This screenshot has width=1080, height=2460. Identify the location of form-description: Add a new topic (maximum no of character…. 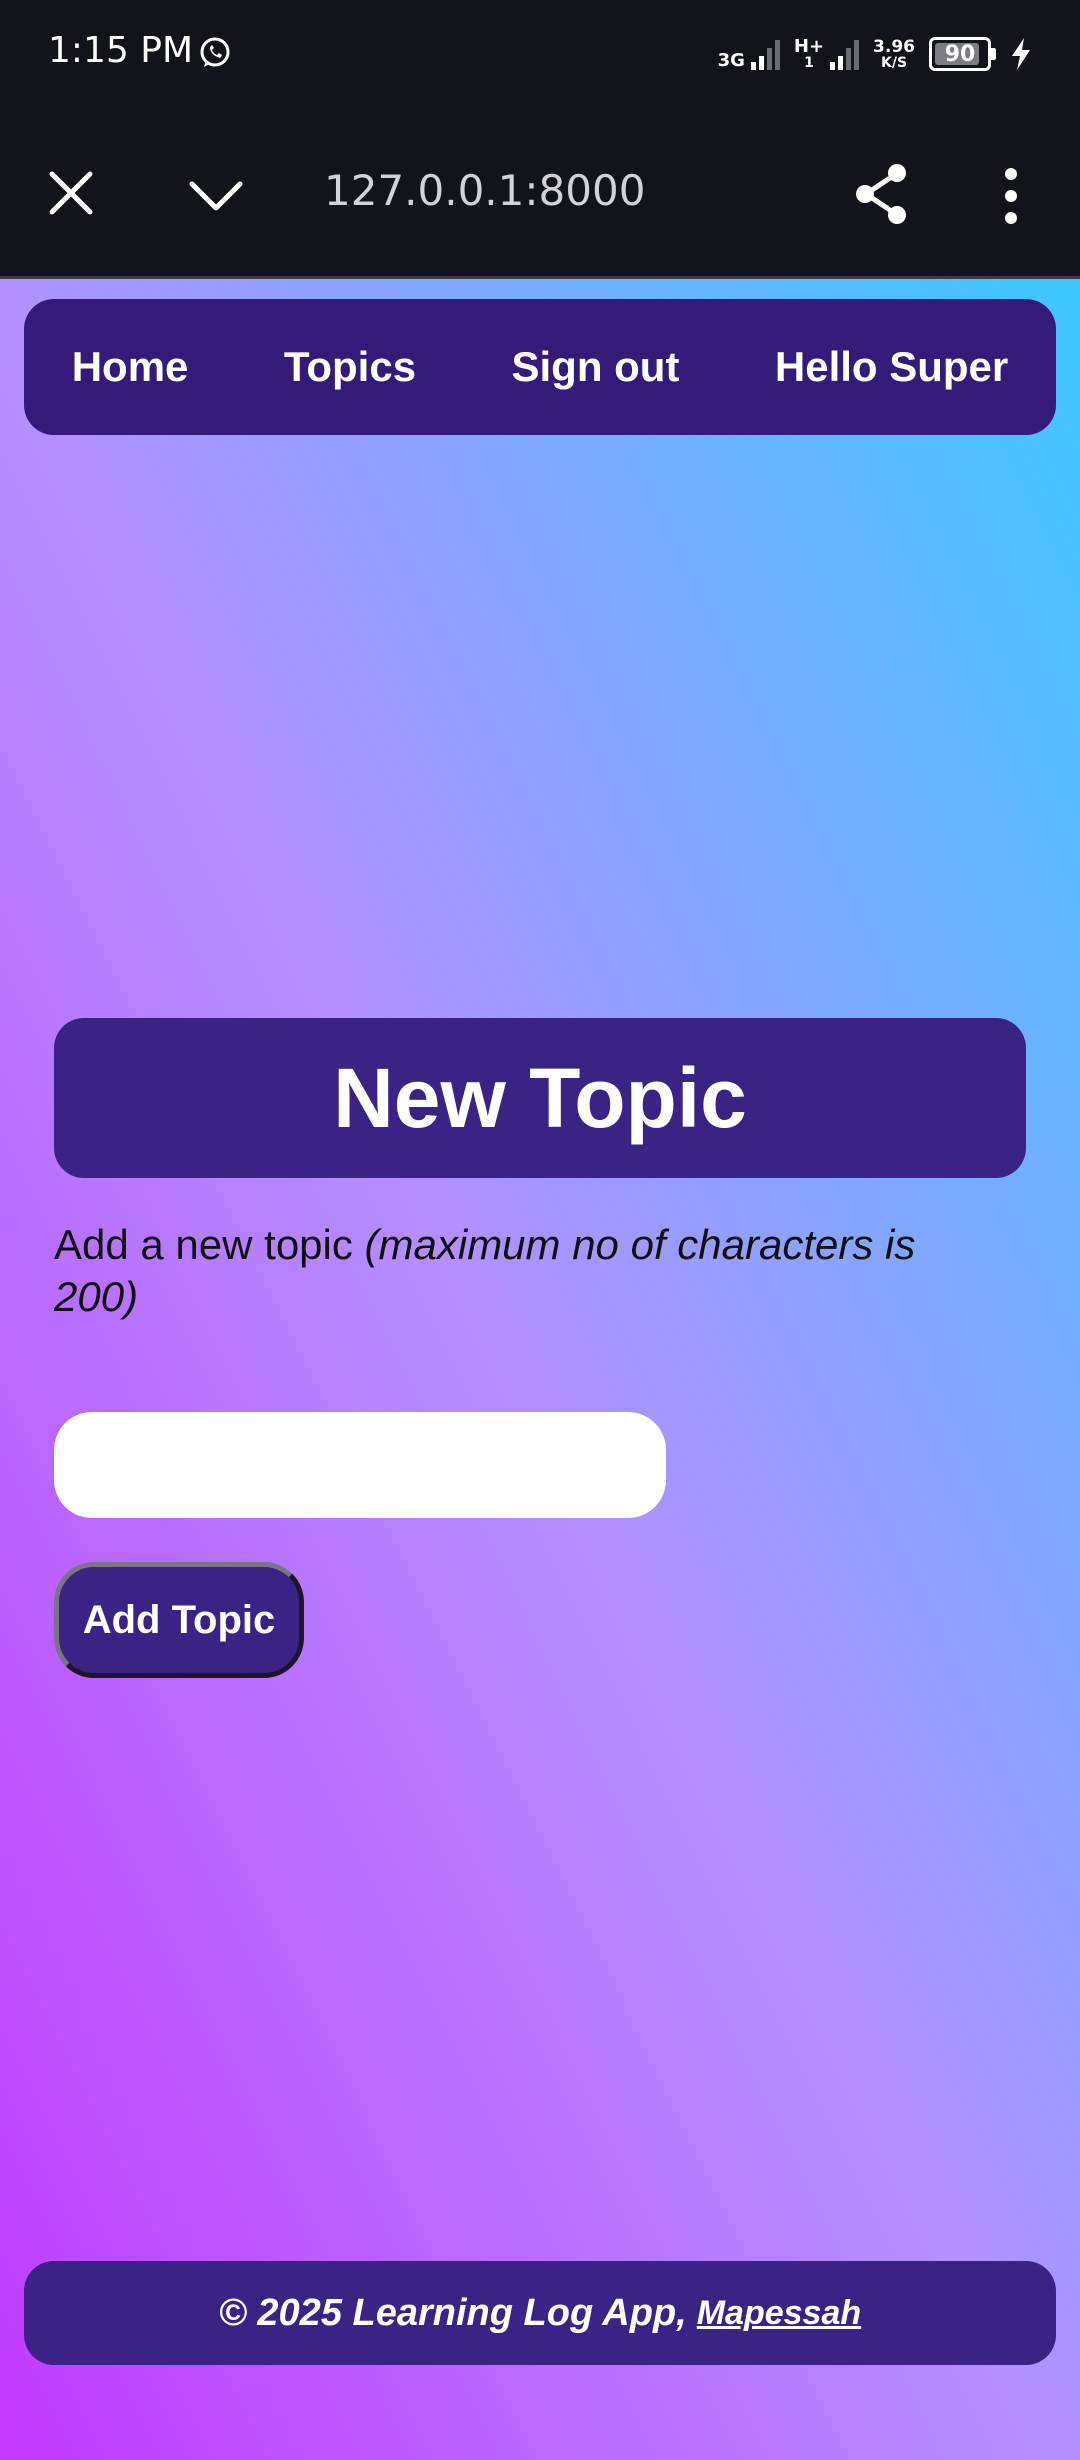
(524, 1271).